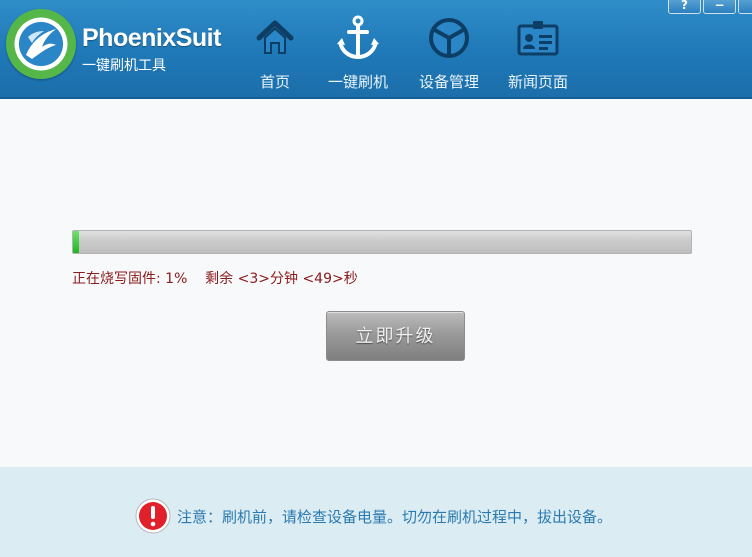 The height and width of the screenshot is (557, 752). Describe the element at coordinates (275, 37) in the screenshot. I see `home-icon` at that location.